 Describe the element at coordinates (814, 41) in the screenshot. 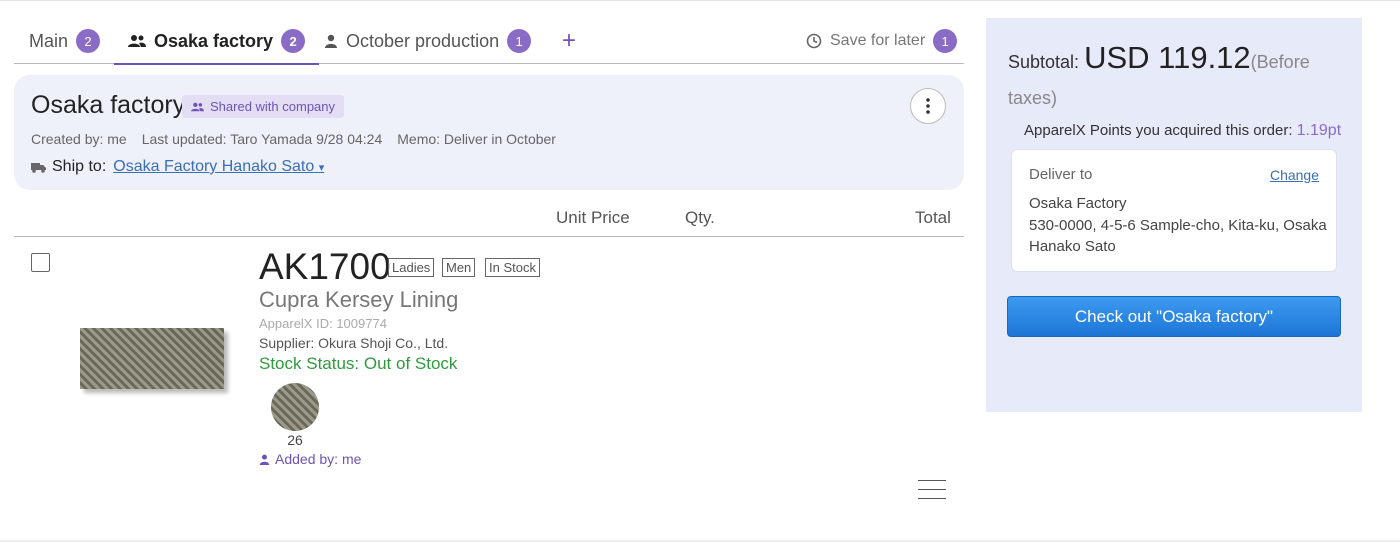

I see `clock-icon` at that location.